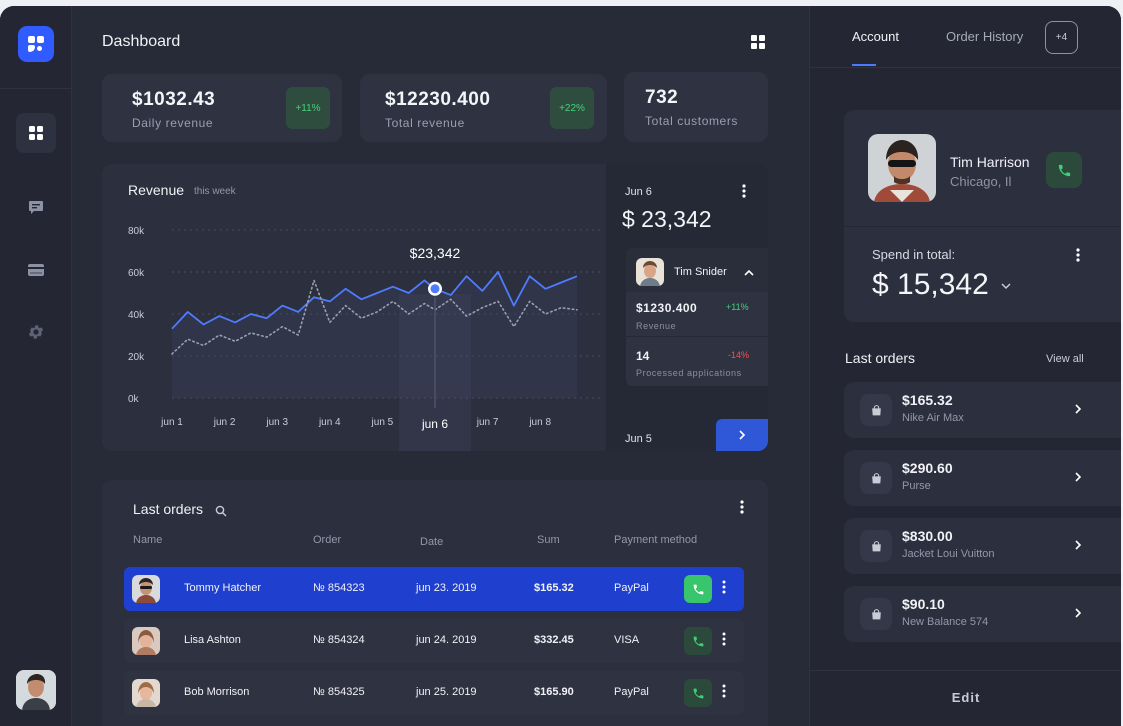 The image size is (1123, 726). Describe the element at coordinates (223, 588) in the screenshot. I see `customer-name: Tommy Hatcher` at that location.